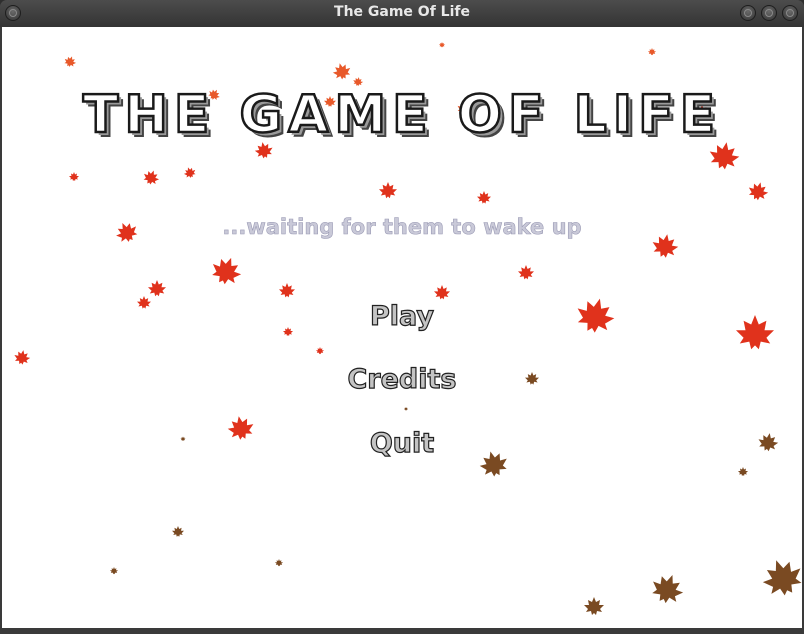 Image resolution: width=804 pixels, height=634 pixels. Describe the element at coordinates (402, 631) in the screenshot. I see `window-bottom-border` at that location.